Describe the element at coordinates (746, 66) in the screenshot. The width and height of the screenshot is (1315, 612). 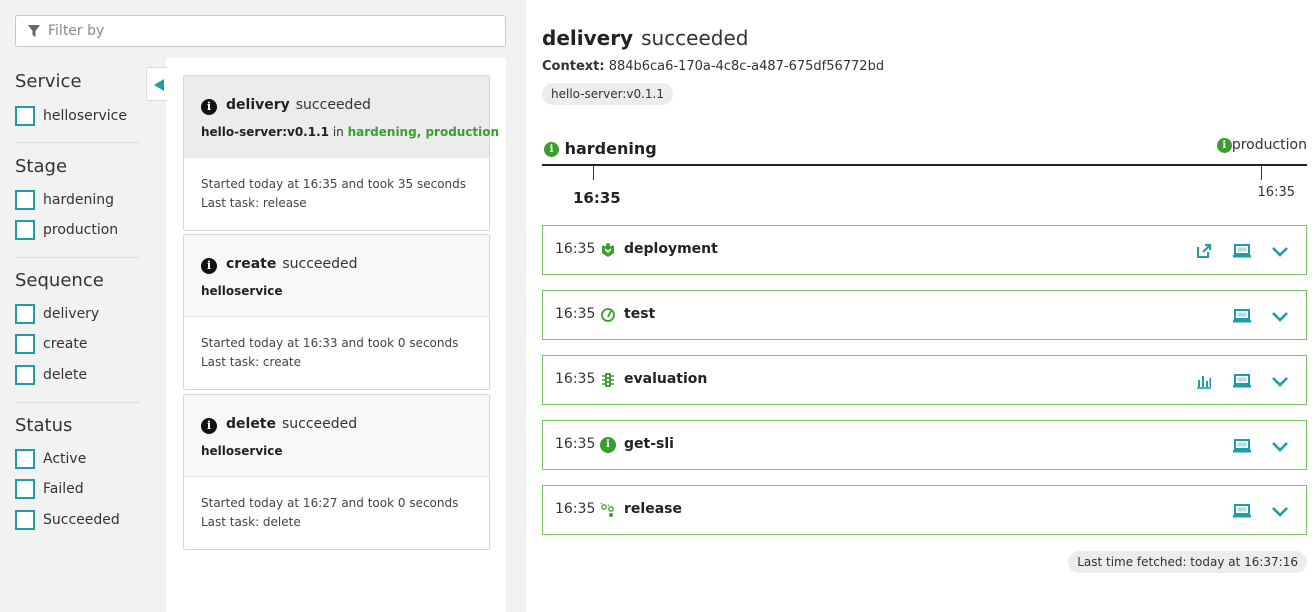
I see `context-id: 884b6ca6-170a-4c8c-a487-675df56772bd` at that location.